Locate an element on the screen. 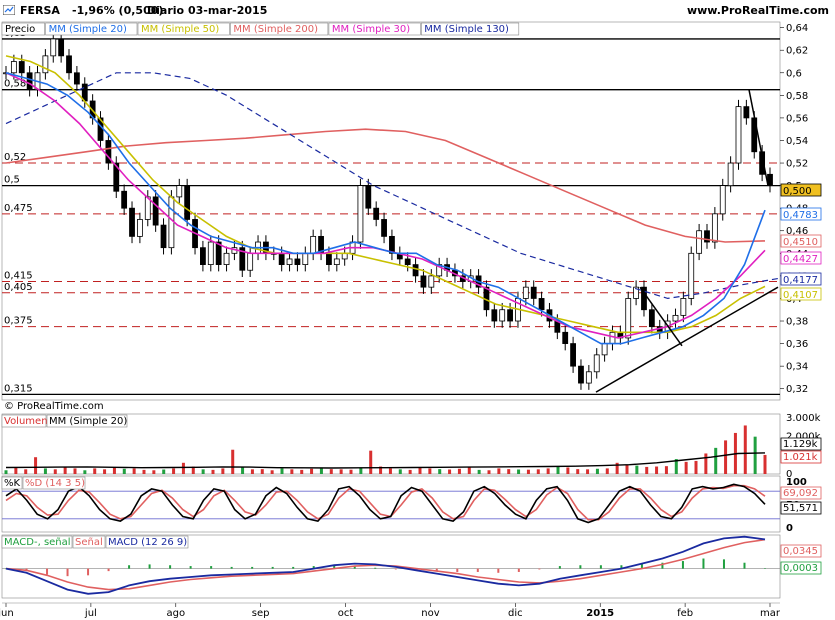  legend-item: MACD (12 26 9) is located at coordinates (147, 542).